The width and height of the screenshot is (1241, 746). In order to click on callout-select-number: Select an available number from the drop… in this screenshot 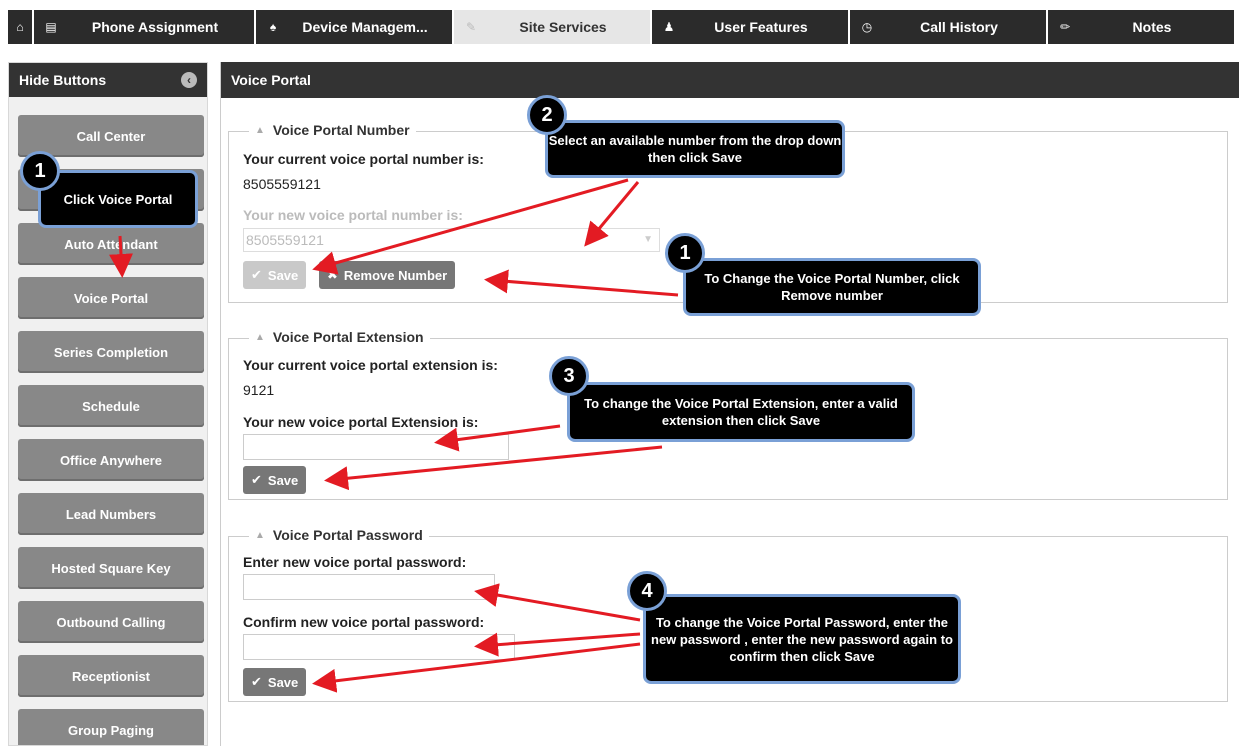, I will do `click(695, 149)`.